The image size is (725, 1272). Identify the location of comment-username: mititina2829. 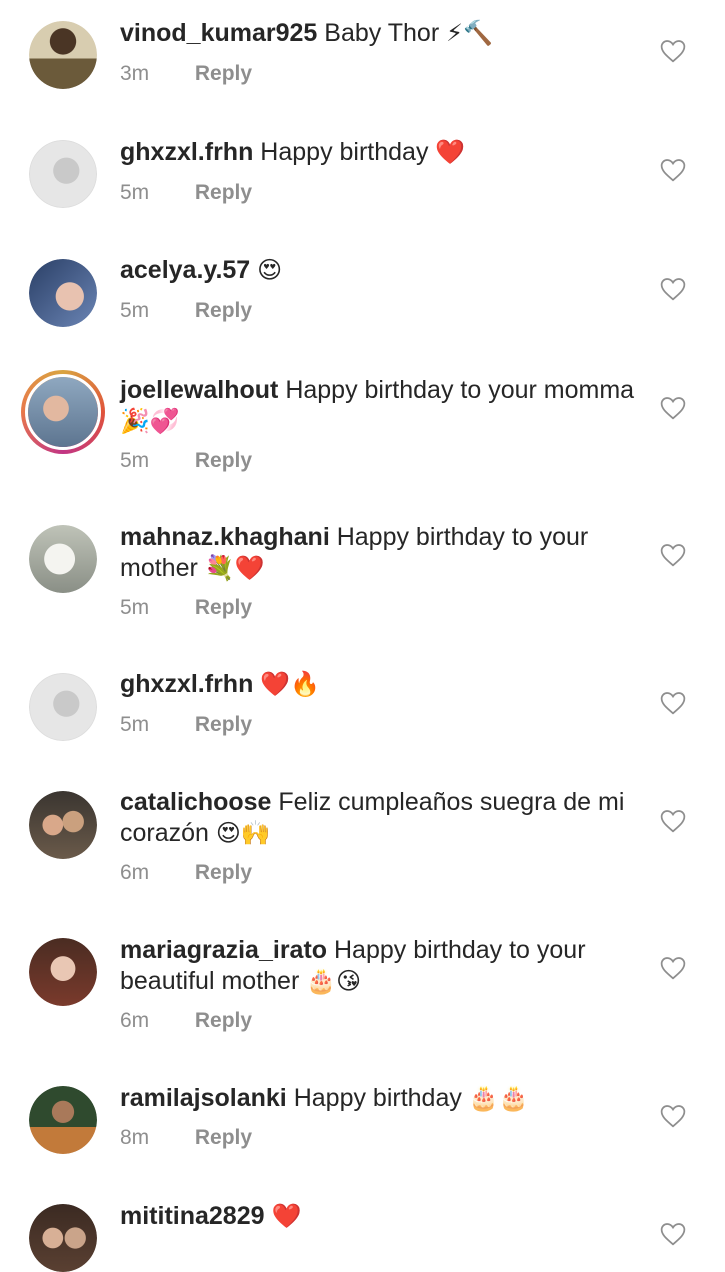
(192, 1216).